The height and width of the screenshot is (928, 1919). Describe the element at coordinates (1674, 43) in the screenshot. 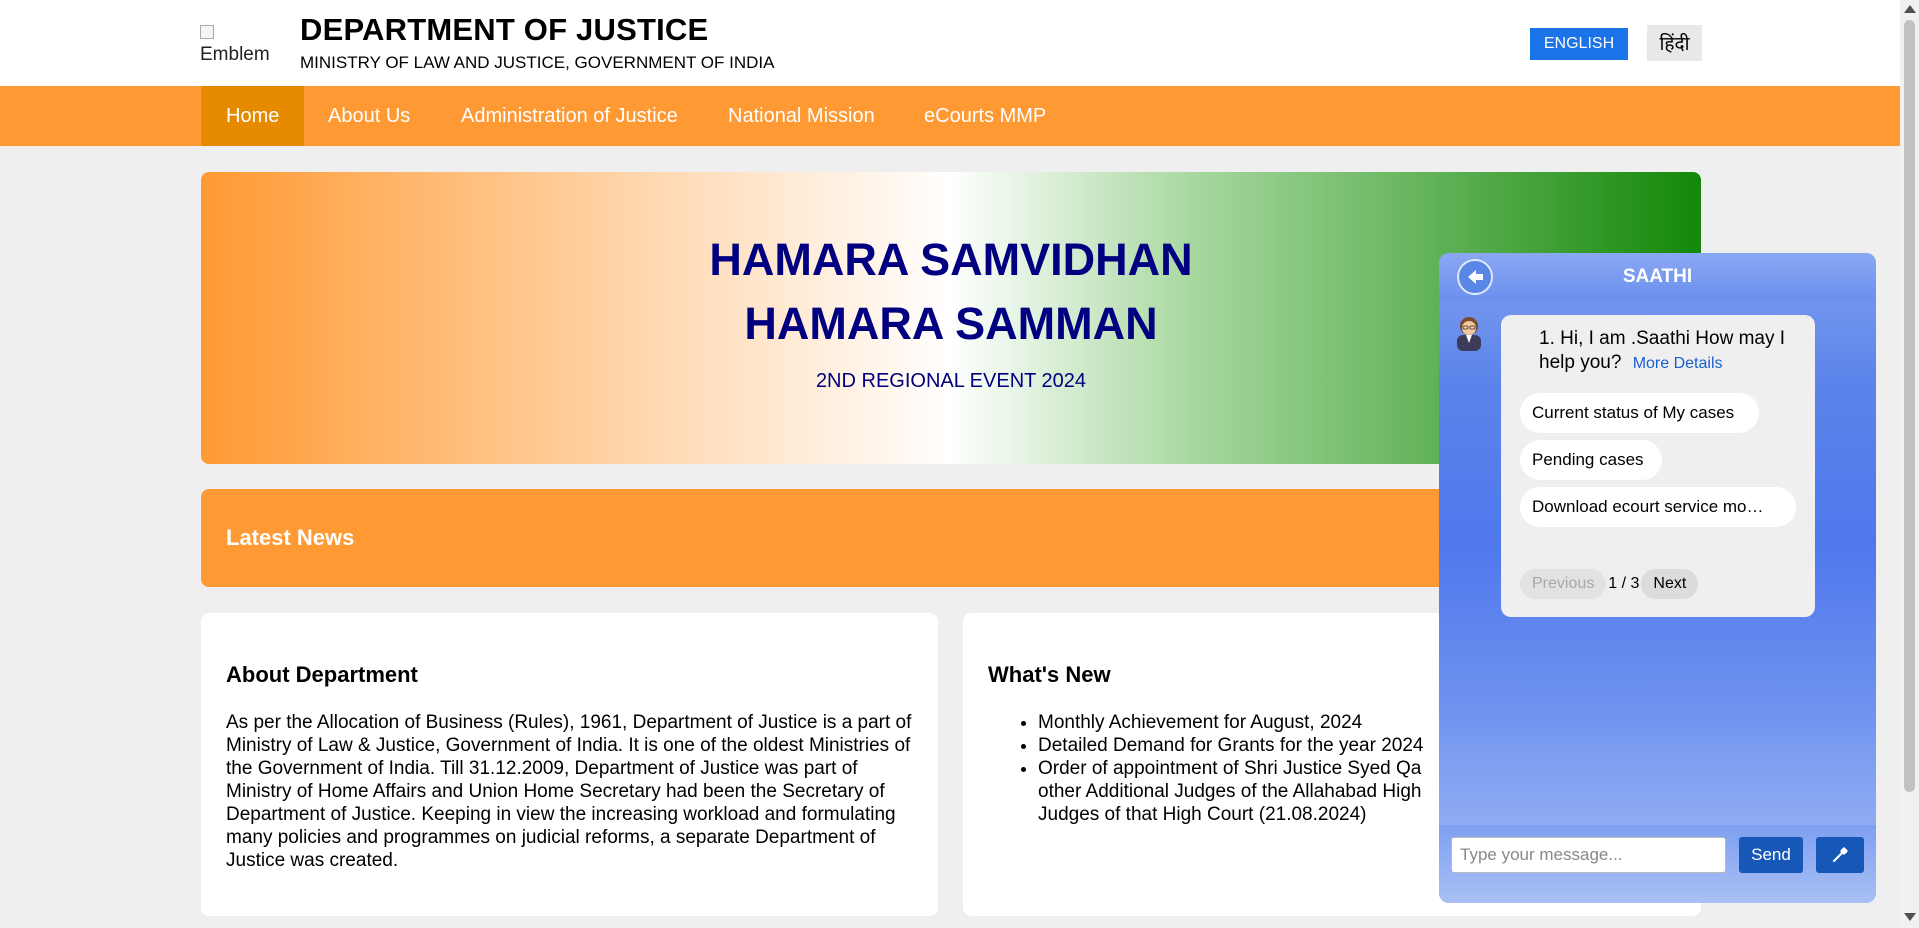

I see `hindi-language-button: हिंदी` at that location.